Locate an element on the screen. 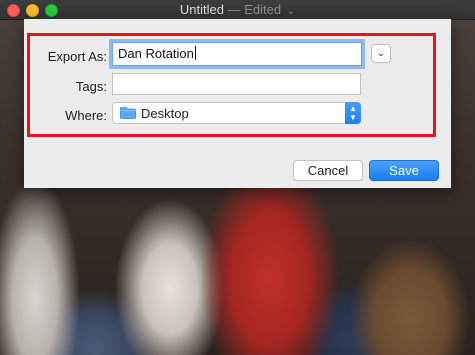  export-as-label: Export As: is located at coordinates (77, 56).